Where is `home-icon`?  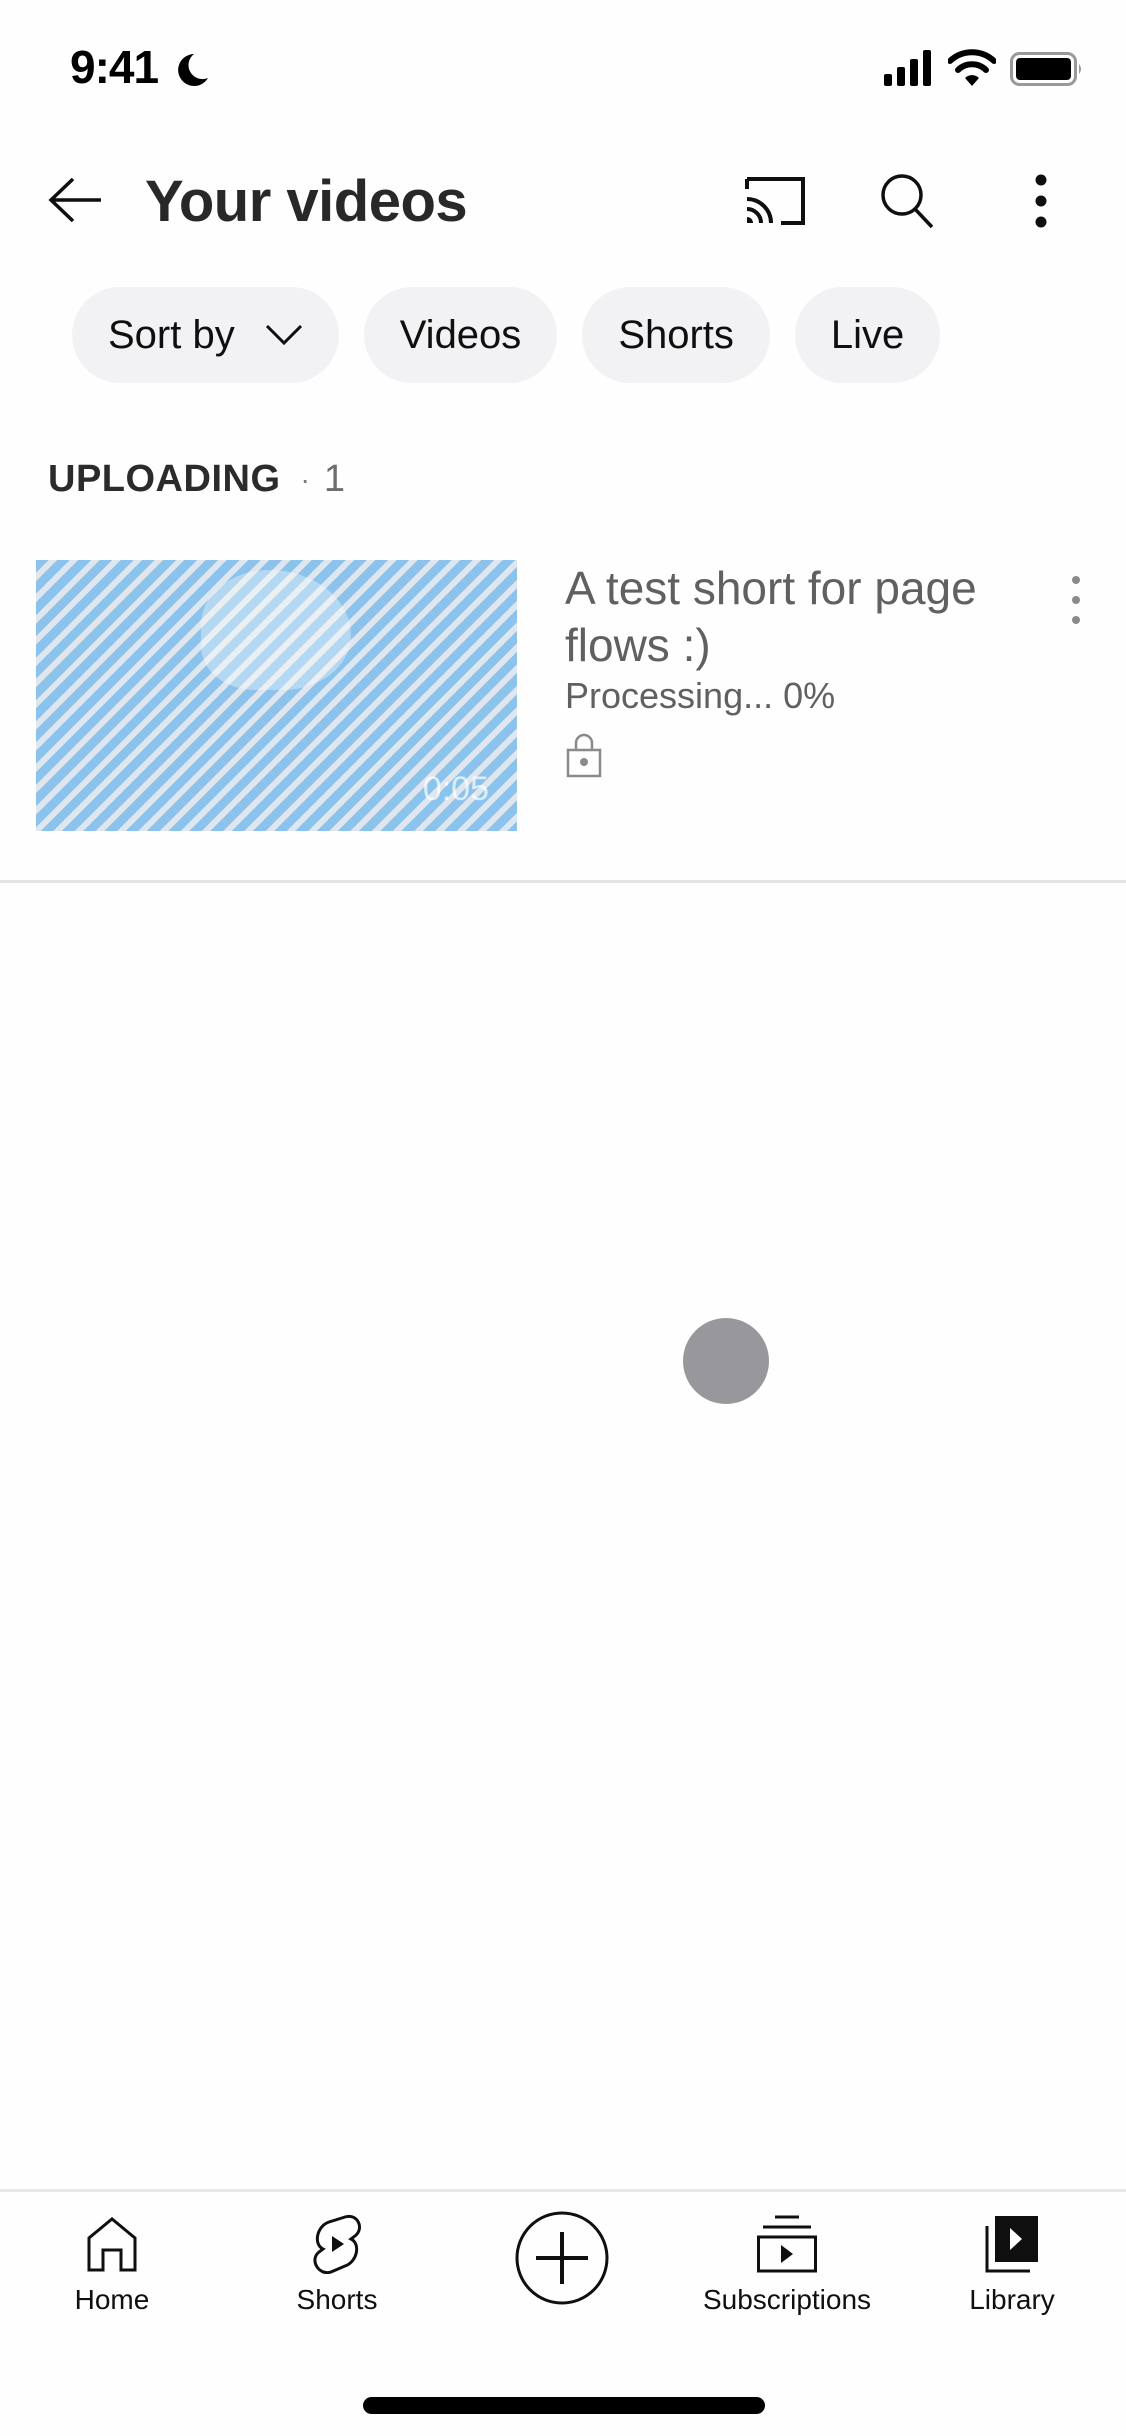
home-icon is located at coordinates (112, 2244).